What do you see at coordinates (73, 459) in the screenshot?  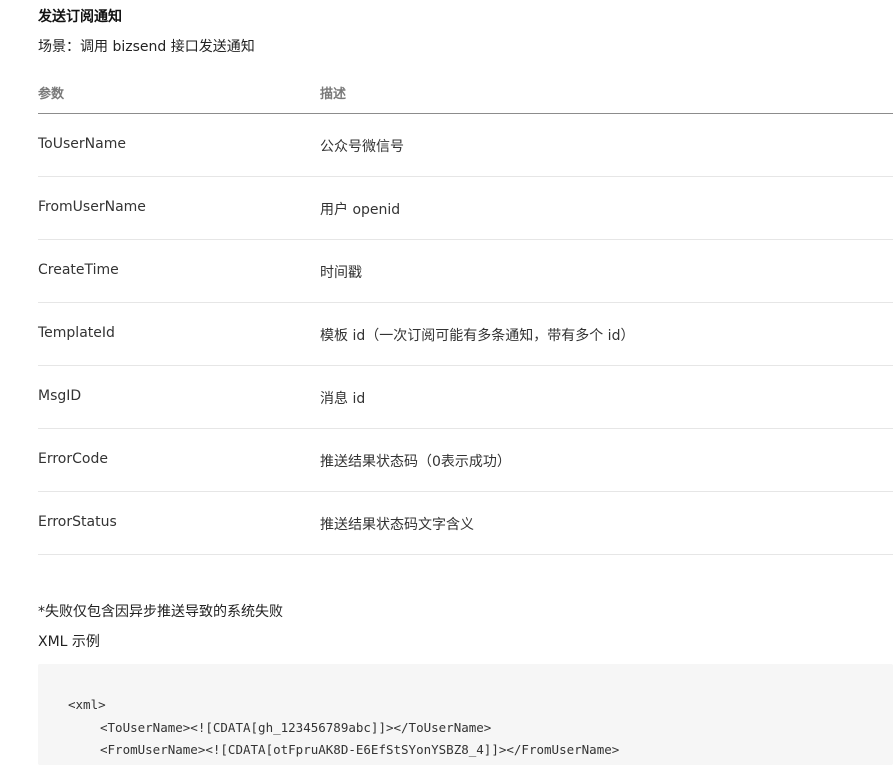 I see `param-name: ErrorCode` at bounding box center [73, 459].